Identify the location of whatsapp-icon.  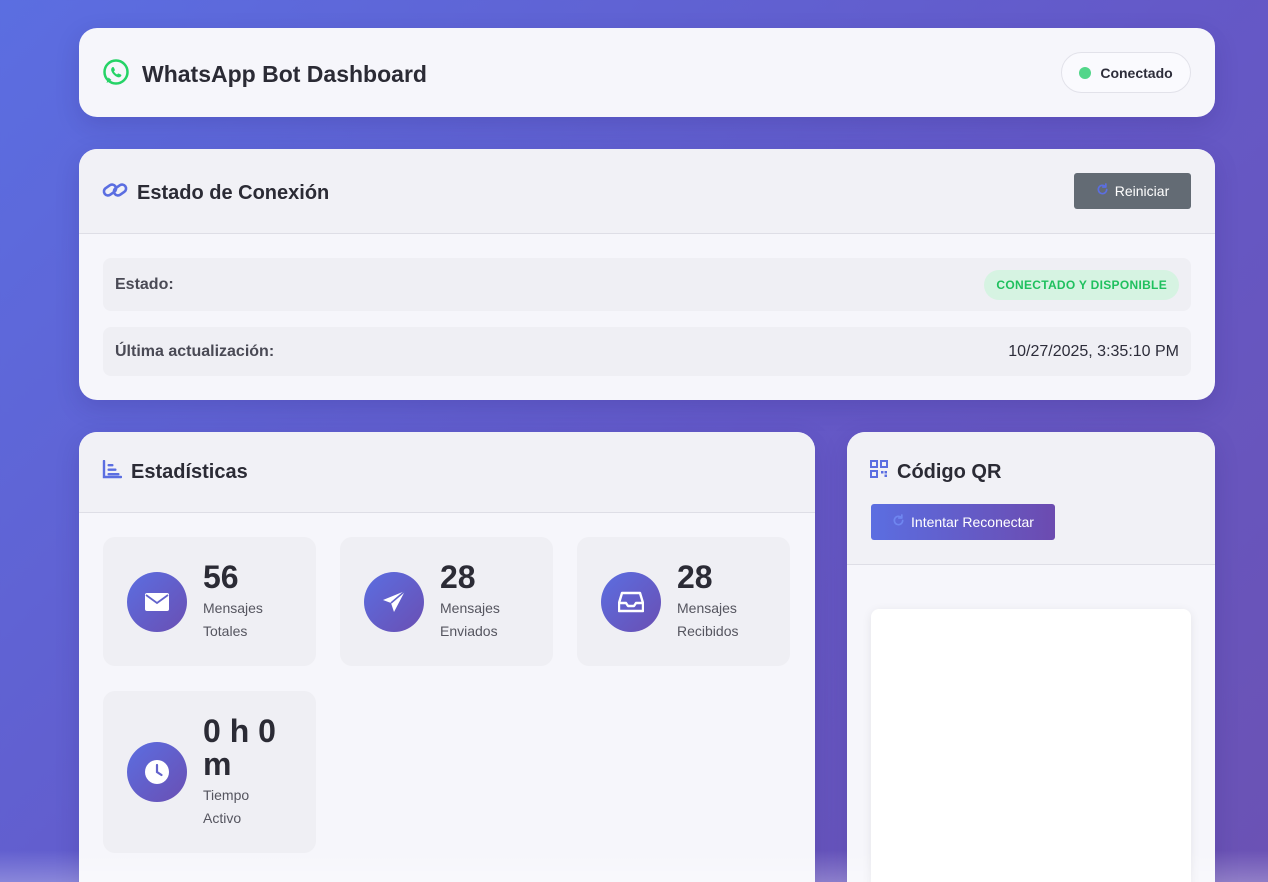
(116, 74).